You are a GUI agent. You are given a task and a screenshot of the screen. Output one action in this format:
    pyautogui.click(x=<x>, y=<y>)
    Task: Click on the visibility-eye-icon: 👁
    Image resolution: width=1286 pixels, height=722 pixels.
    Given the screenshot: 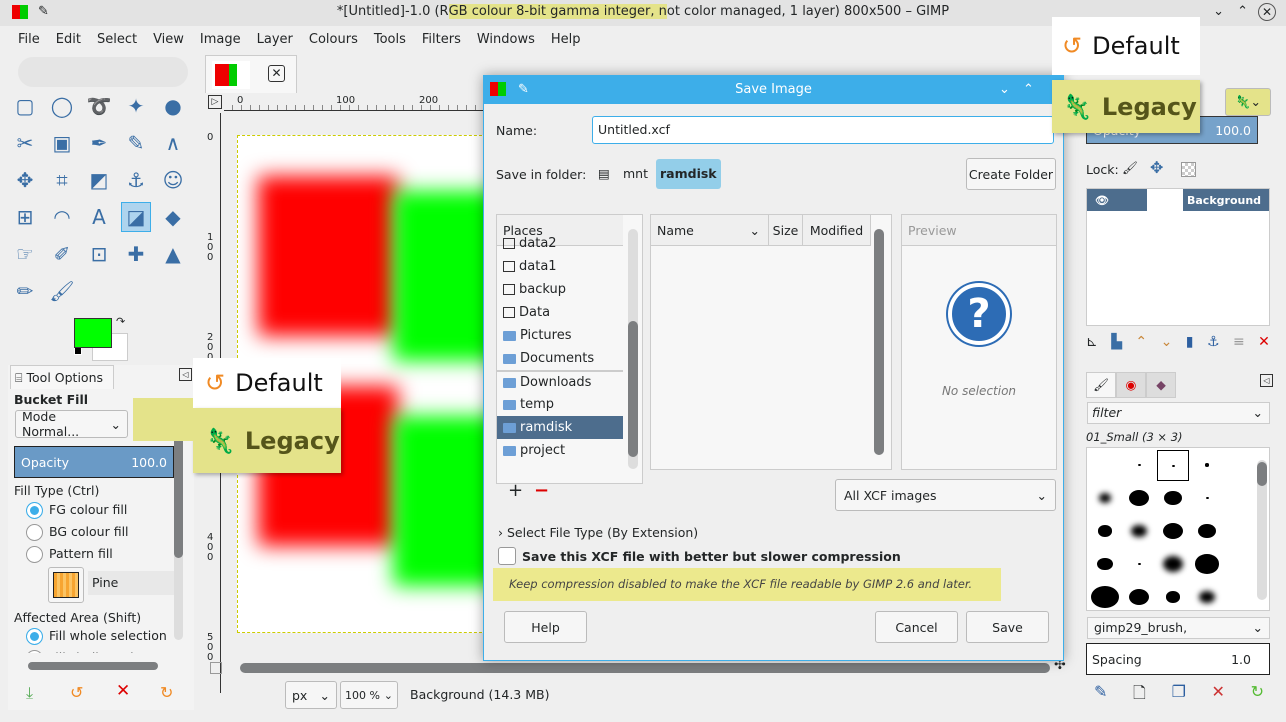 What is the action you would take?
    pyautogui.click(x=1117, y=200)
    